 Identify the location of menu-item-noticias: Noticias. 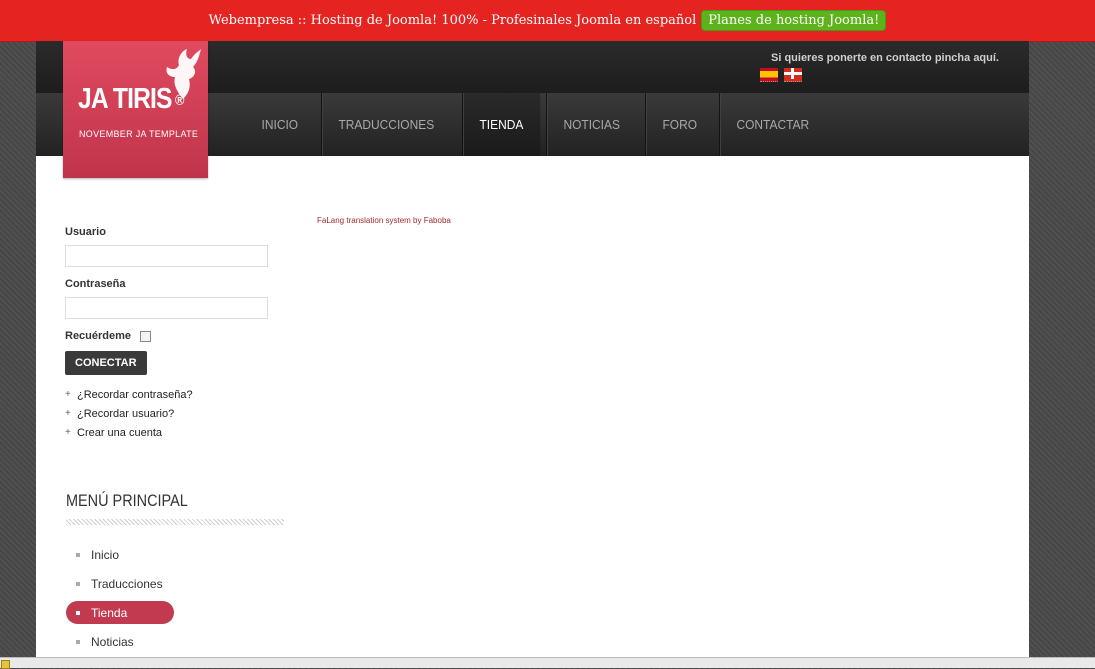
(120, 641).